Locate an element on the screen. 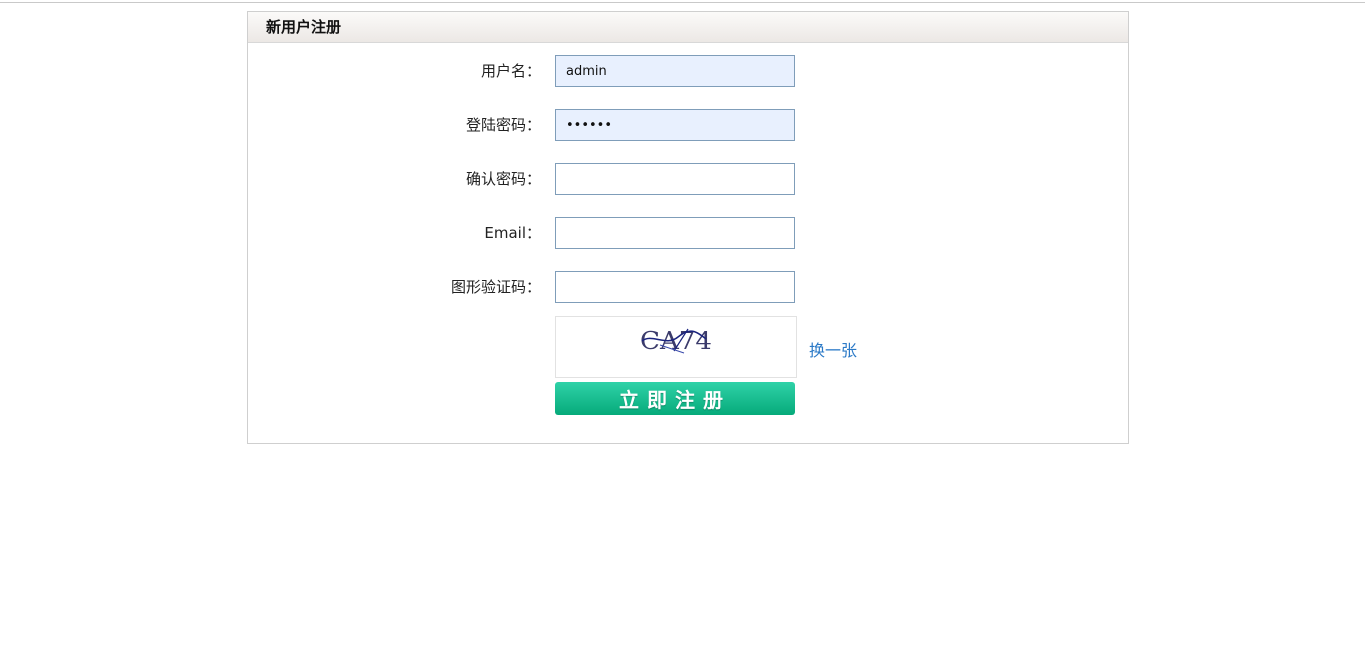 Image resolution: width=1365 pixels, height=659 pixels. captcha-row: 图形验证码： is located at coordinates (688, 287).